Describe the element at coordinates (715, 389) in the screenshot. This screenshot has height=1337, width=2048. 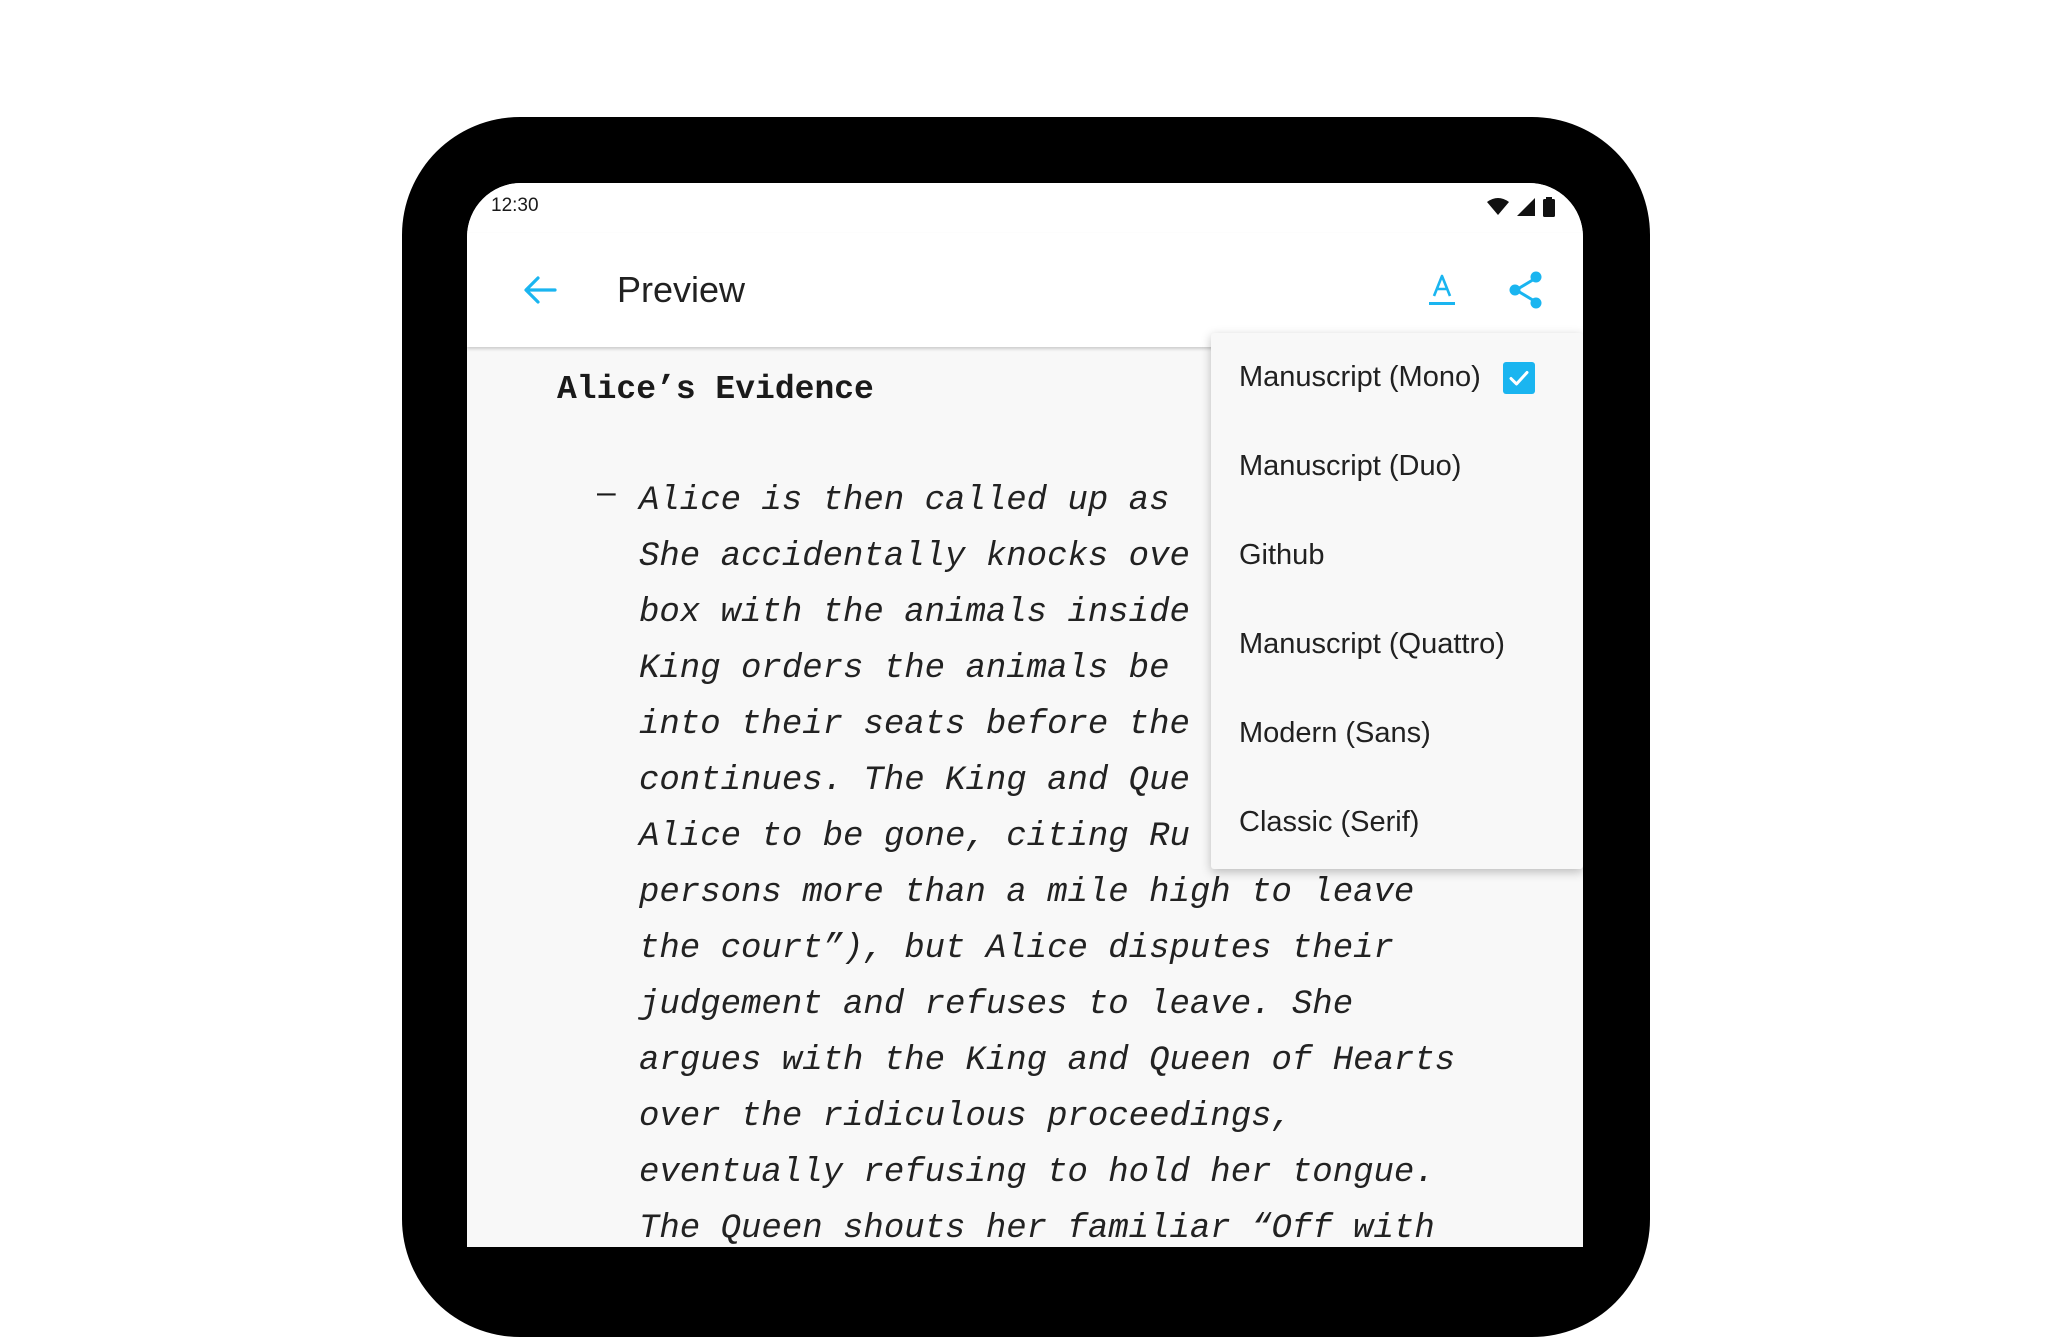
I see `document-heading: Alice’s Evidence` at that location.